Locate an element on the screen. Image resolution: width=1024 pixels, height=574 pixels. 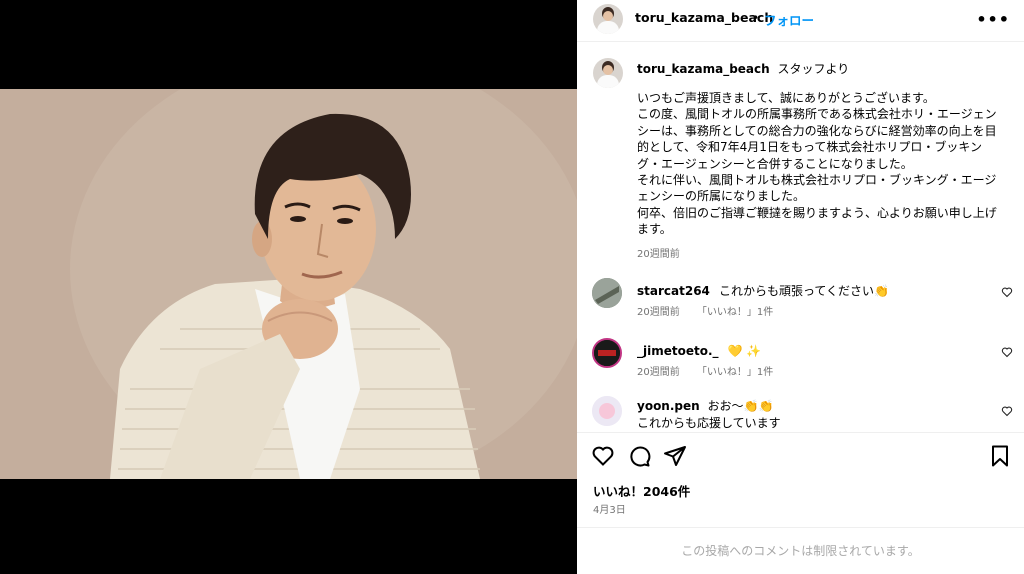
comments-restricted-notice: この投稿へのコメントは制限されています。 is located at coordinates (800, 550).